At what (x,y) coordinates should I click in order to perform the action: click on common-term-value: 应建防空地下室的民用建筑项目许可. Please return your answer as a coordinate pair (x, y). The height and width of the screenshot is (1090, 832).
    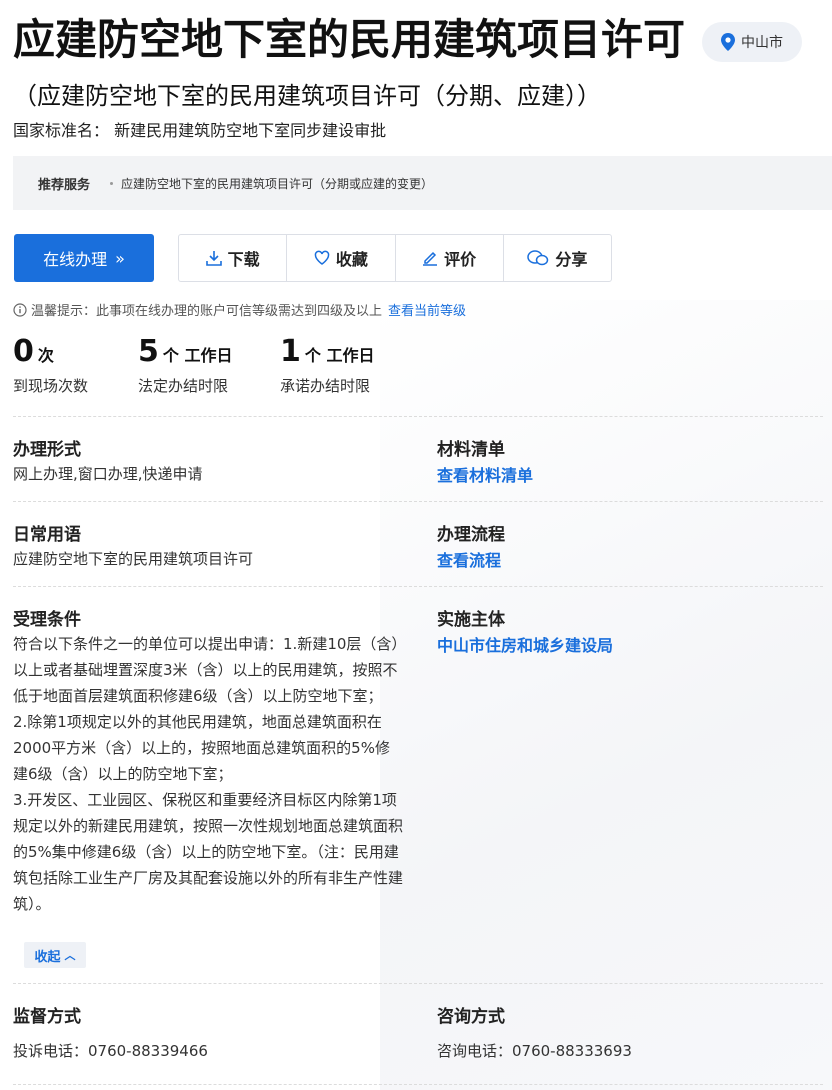
    Looking at the image, I should click on (133, 559).